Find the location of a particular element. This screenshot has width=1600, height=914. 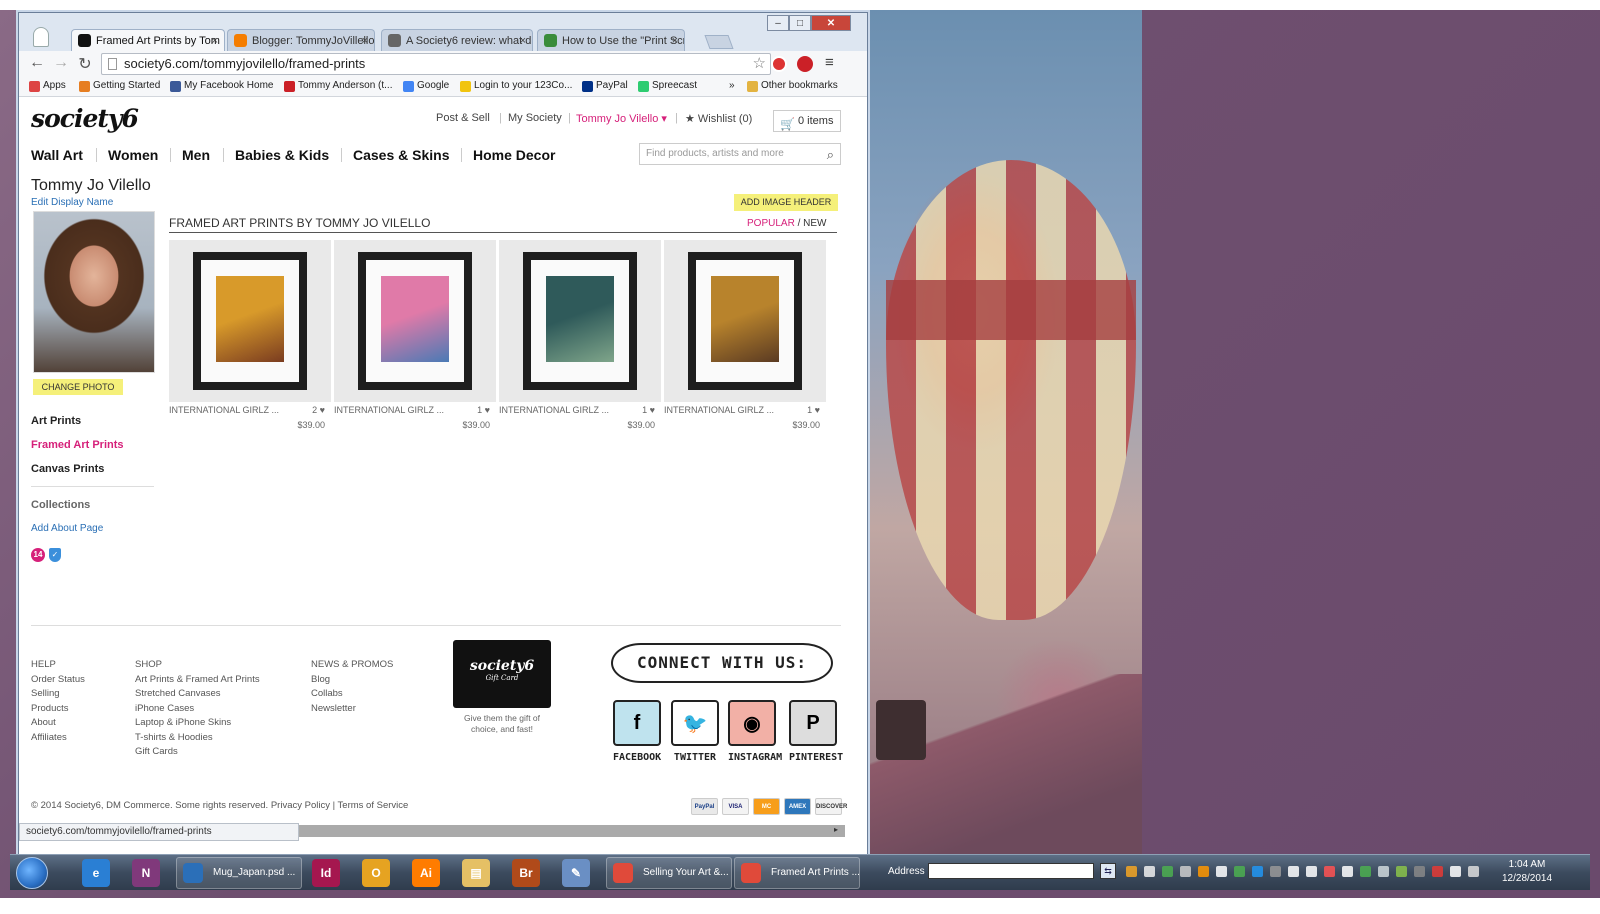

footer-link: Products is located at coordinates (58, 709).